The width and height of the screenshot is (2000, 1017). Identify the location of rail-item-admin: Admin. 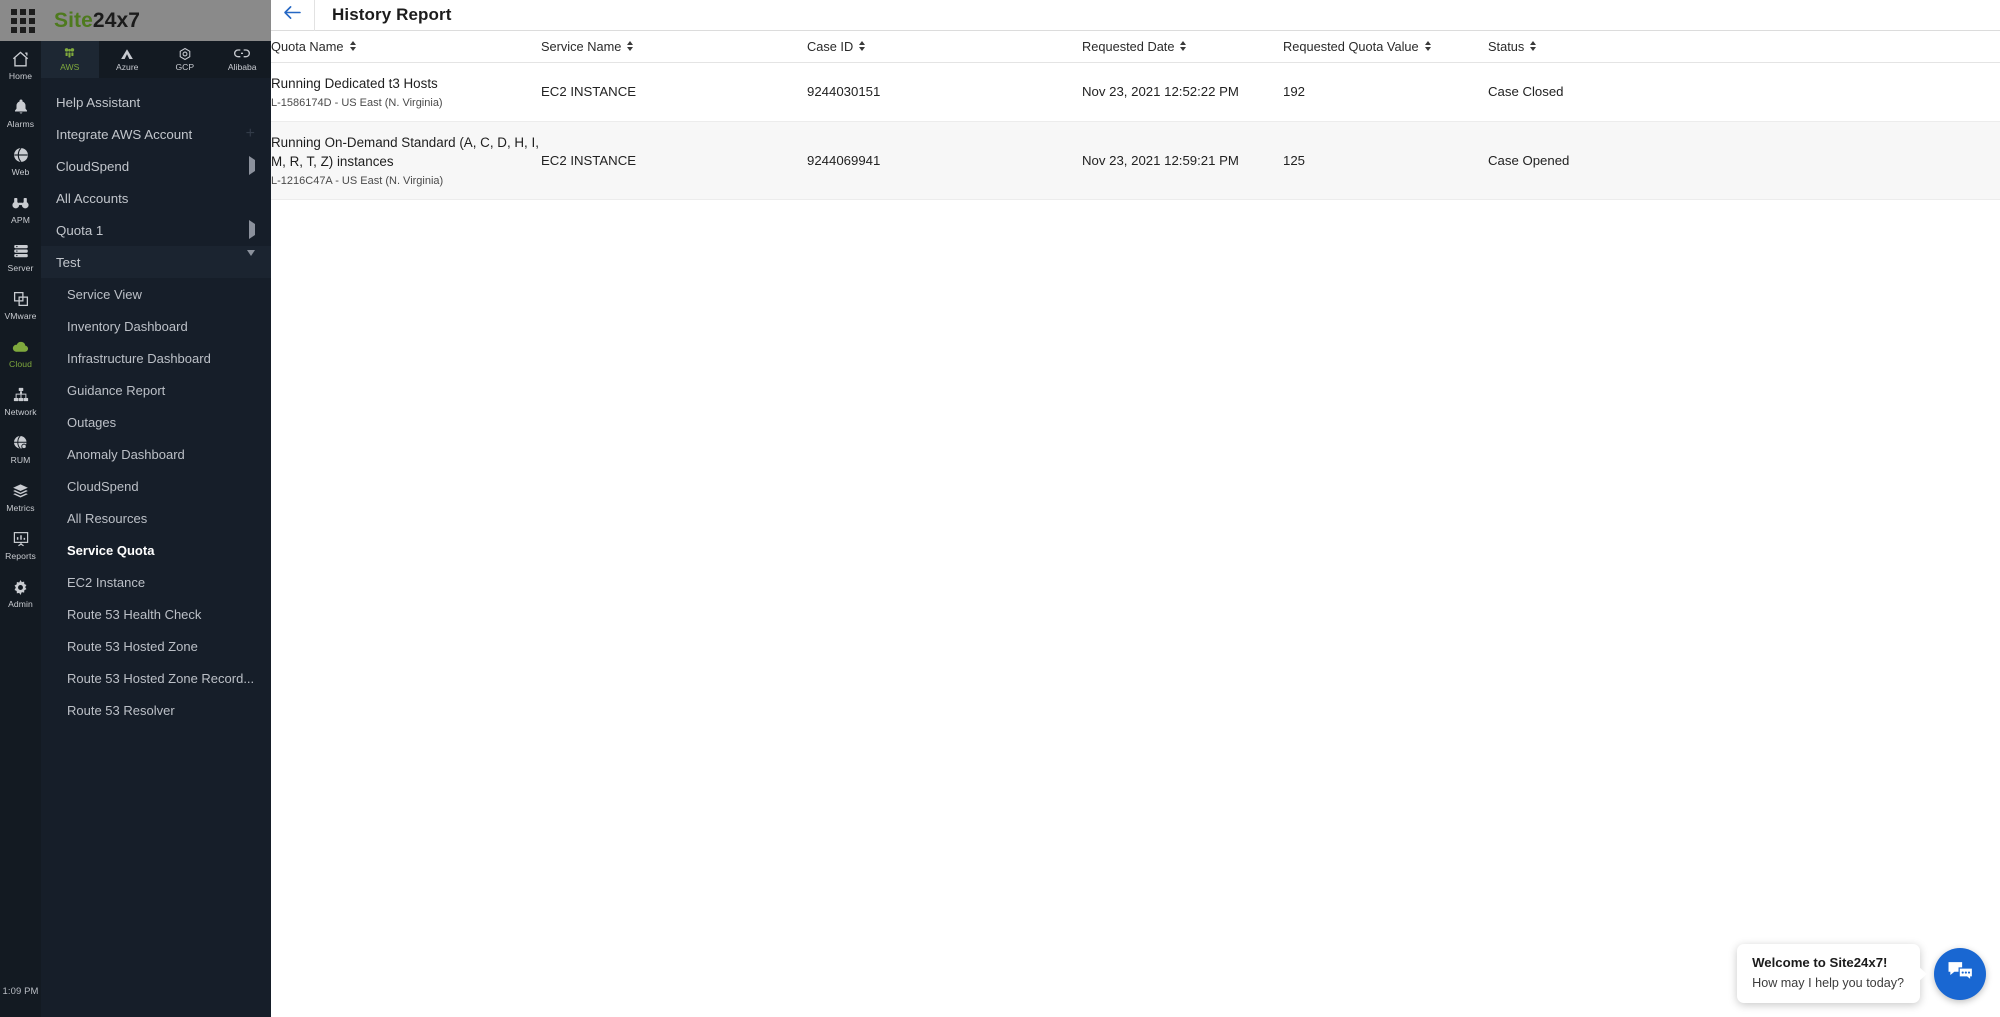
(20, 593).